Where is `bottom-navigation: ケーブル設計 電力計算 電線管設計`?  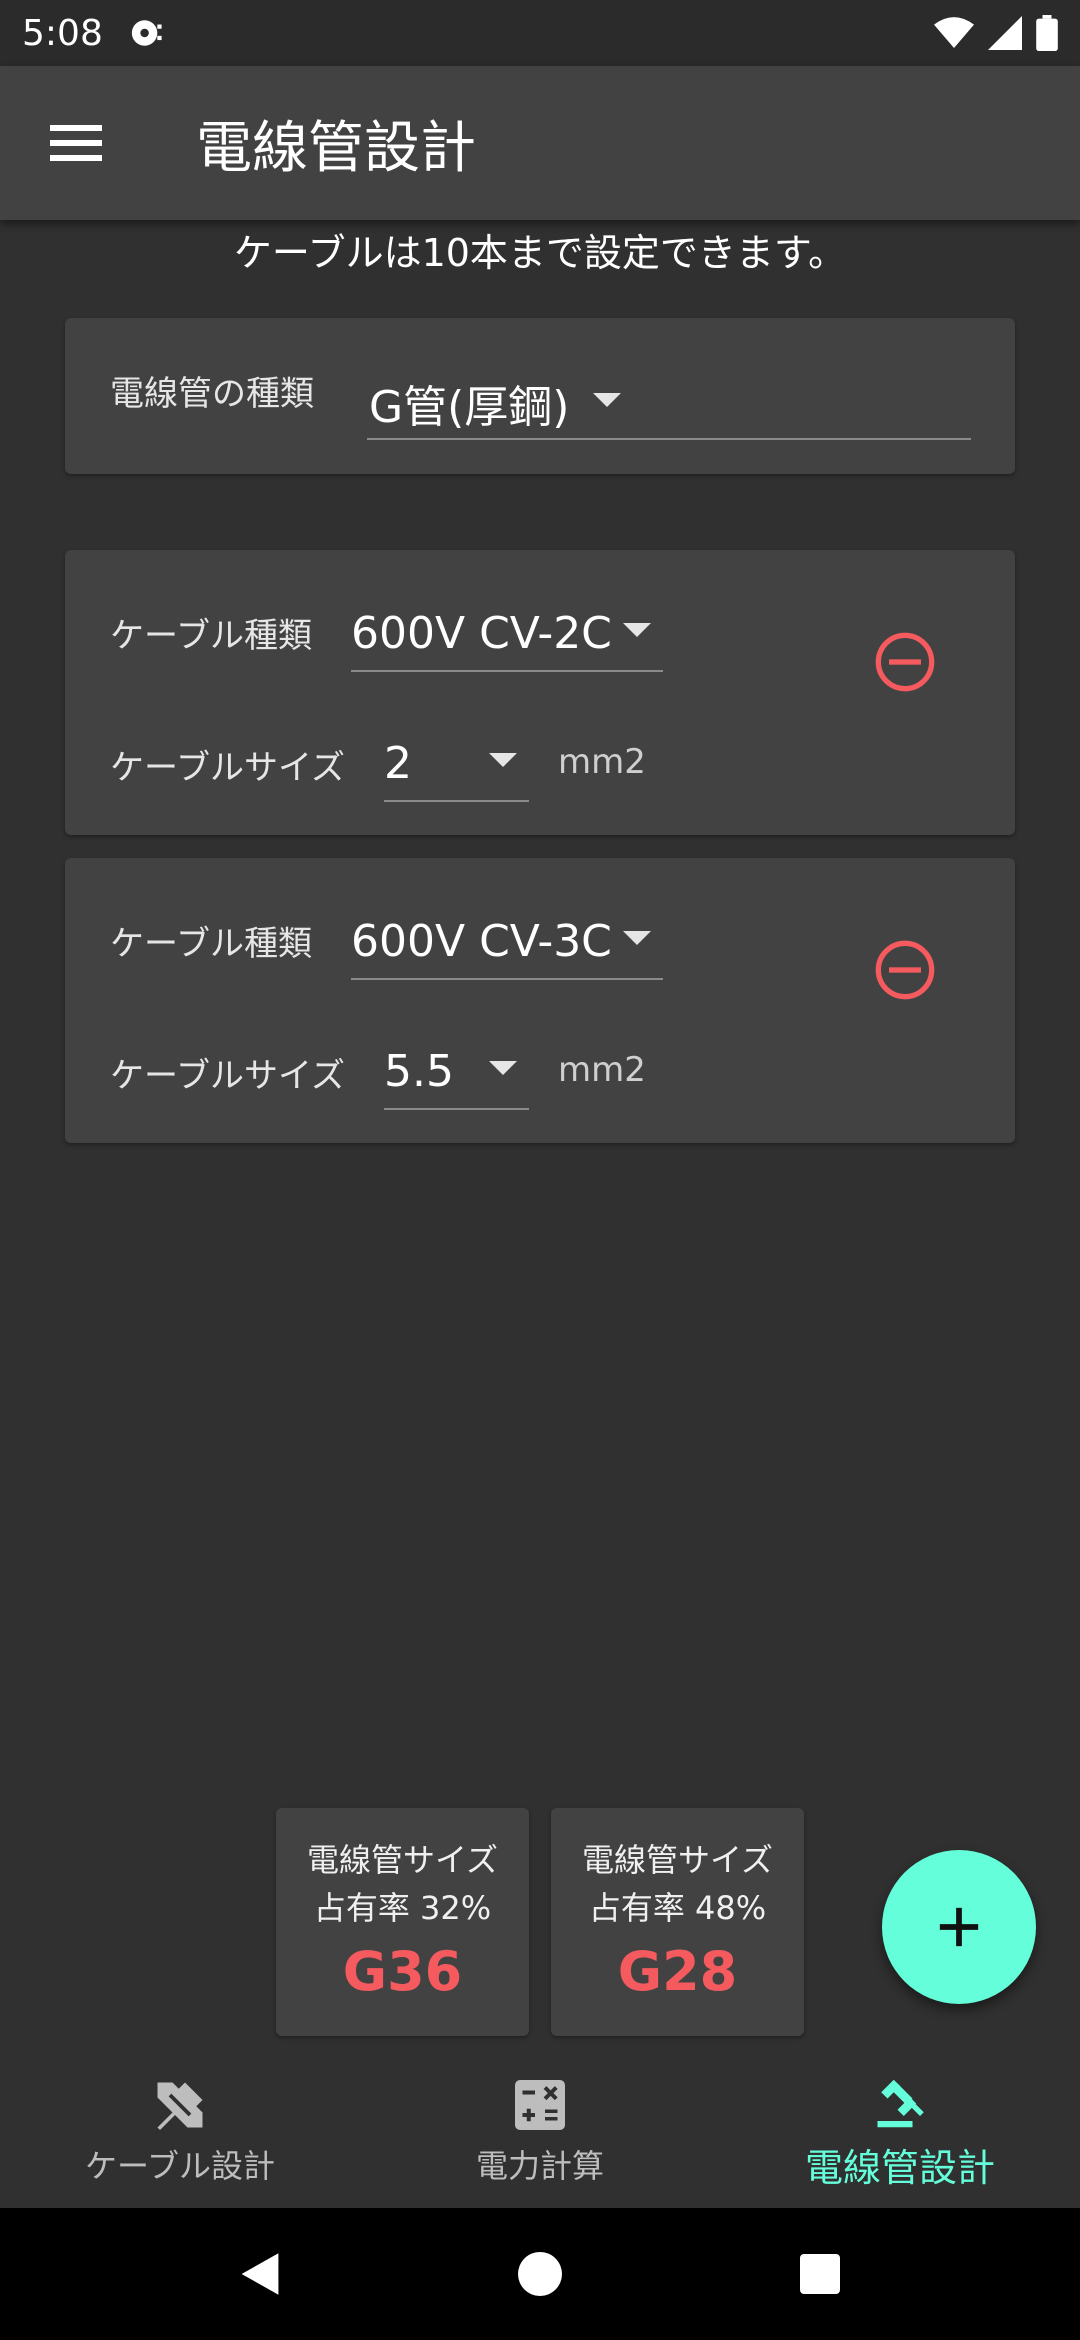 bottom-navigation: ケーブル設計 電力計算 電線管設計 is located at coordinates (540, 2131).